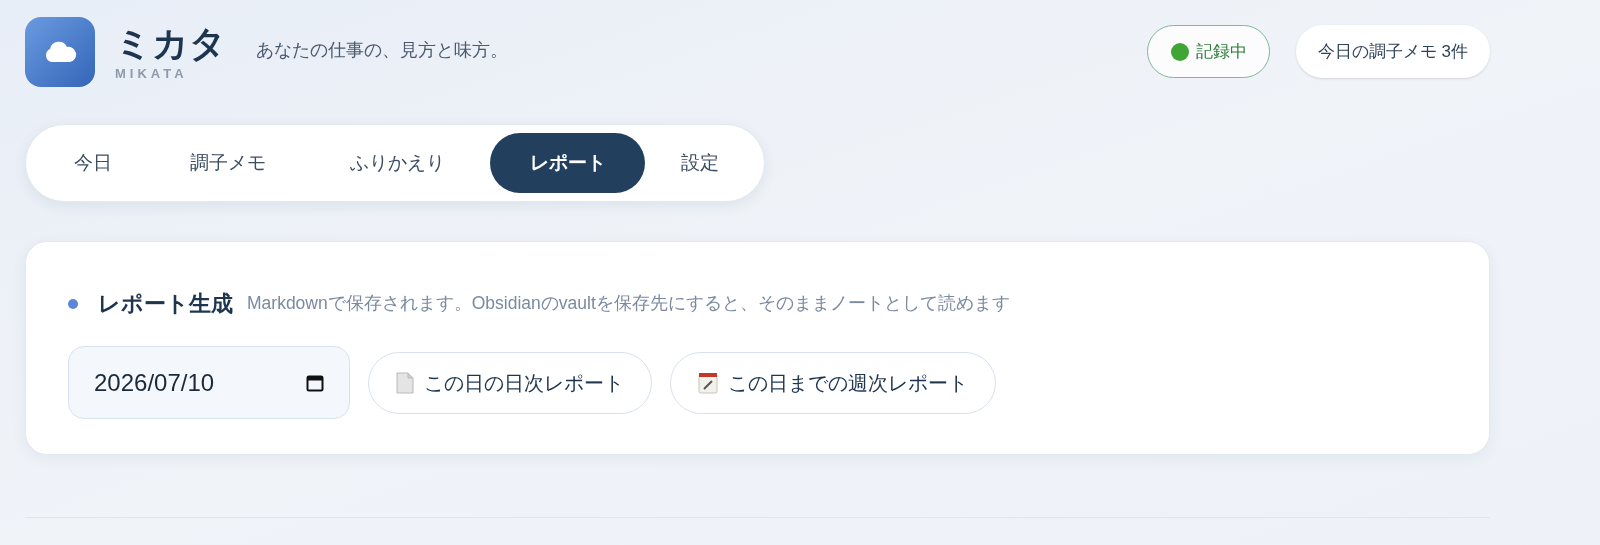 This screenshot has width=1600, height=545. Describe the element at coordinates (510, 382) in the screenshot. I see `daily-report-button: この日の日次レポート` at that location.